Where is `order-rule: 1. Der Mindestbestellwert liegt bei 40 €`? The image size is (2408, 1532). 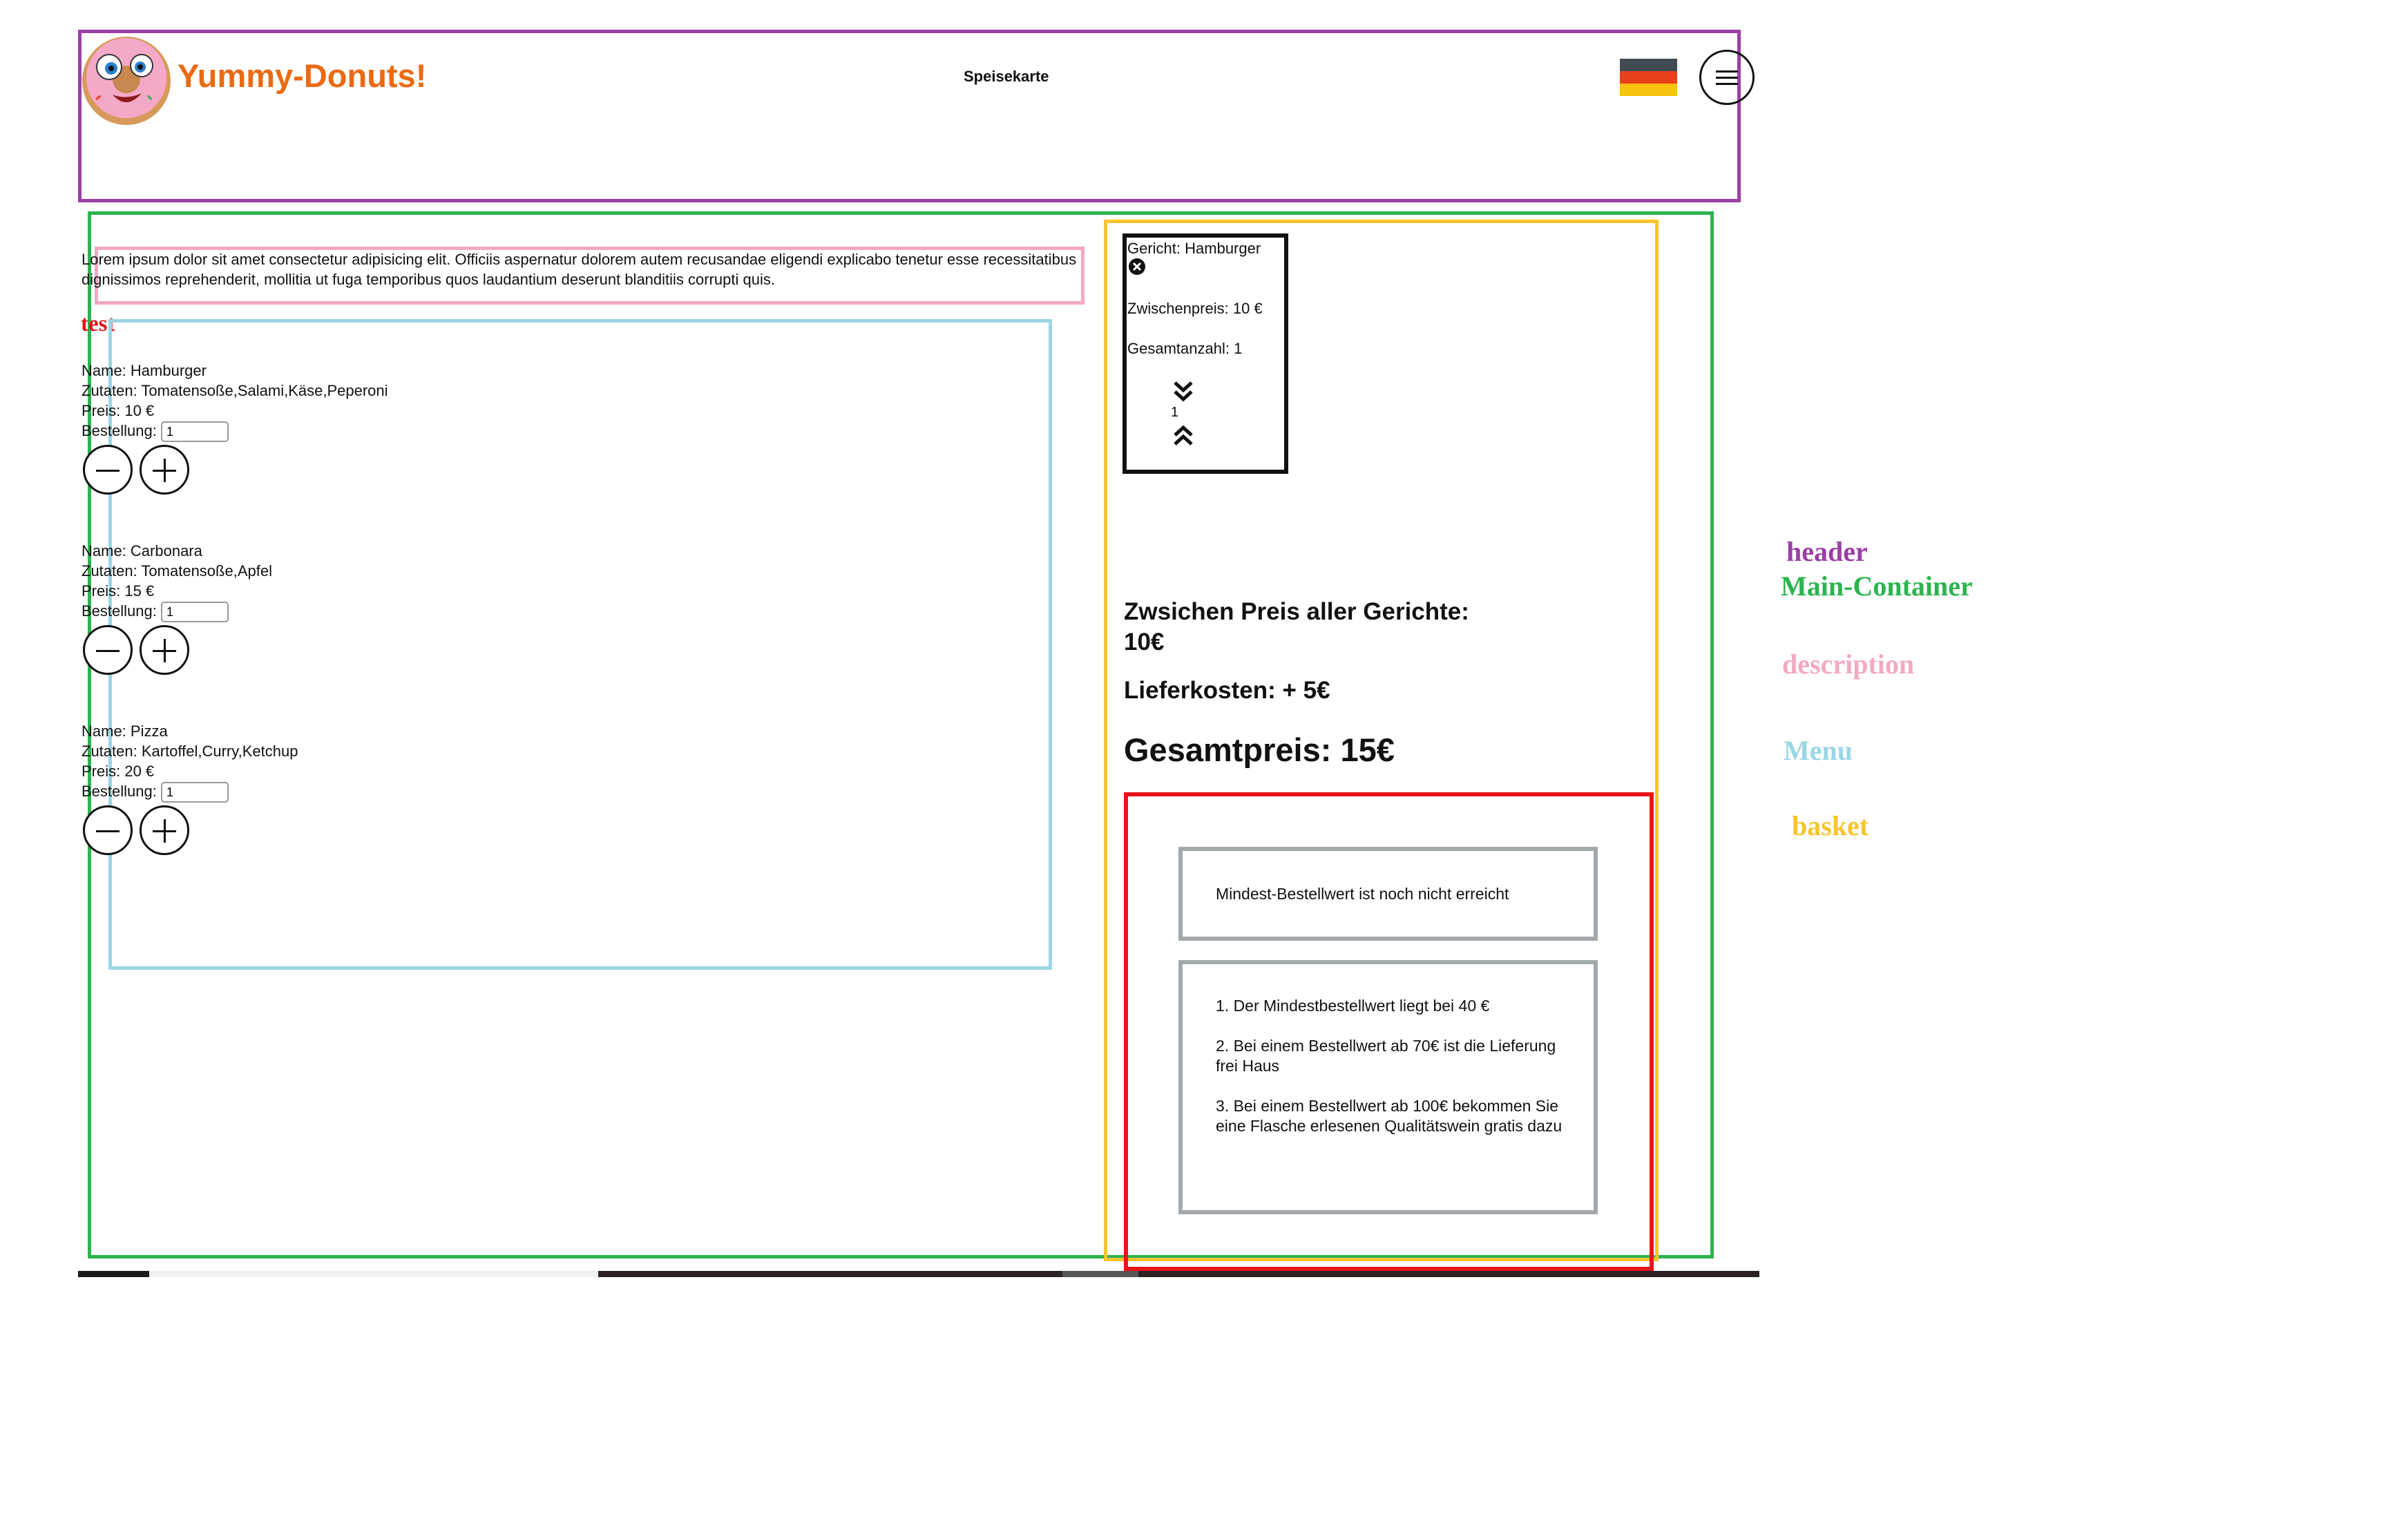
order-rule: 1. Der Mindestbestellwert liegt bei 40 € is located at coordinates (1353, 1006).